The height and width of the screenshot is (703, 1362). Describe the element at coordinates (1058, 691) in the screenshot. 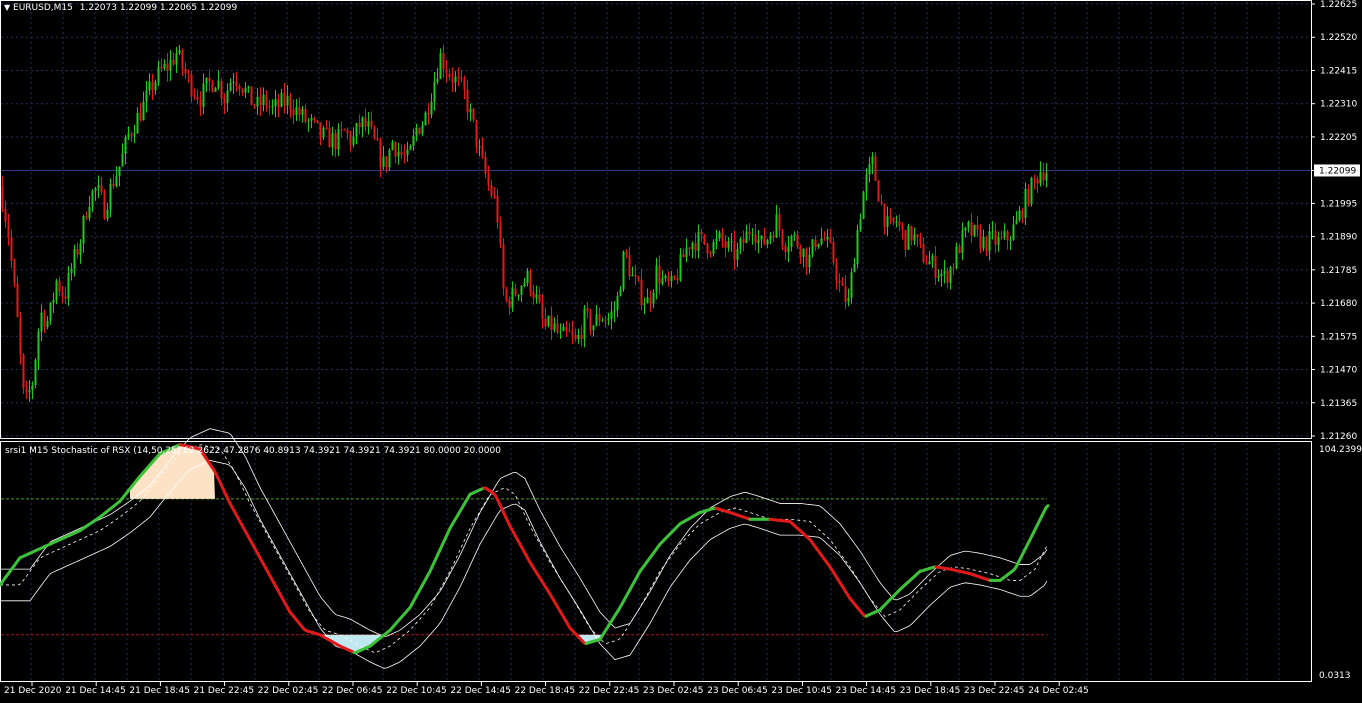

I see `time-axis-label: 24 Dec 02:45` at that location.